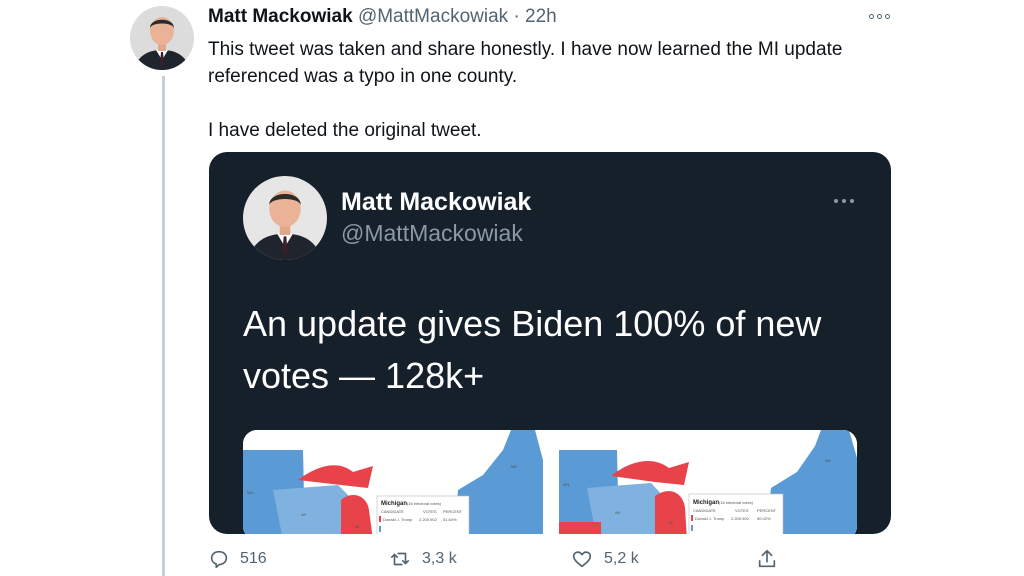 The width and height of the screenshot is (1024, 576). What do you see at coordinates (400, 559) in the screenshot?
I see `retweet-icon` at bounding box center [400, 559].